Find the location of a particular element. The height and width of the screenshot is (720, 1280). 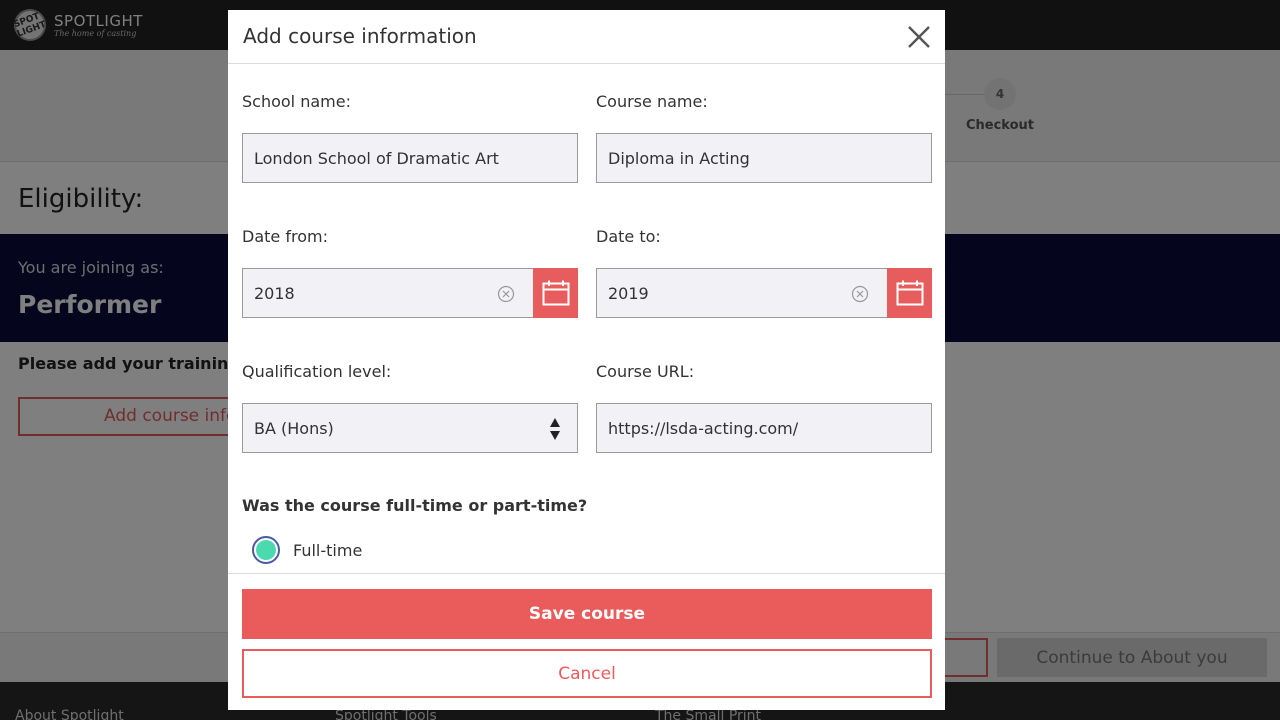

date-from-input: 2018 is located at coordinates (388, 293).